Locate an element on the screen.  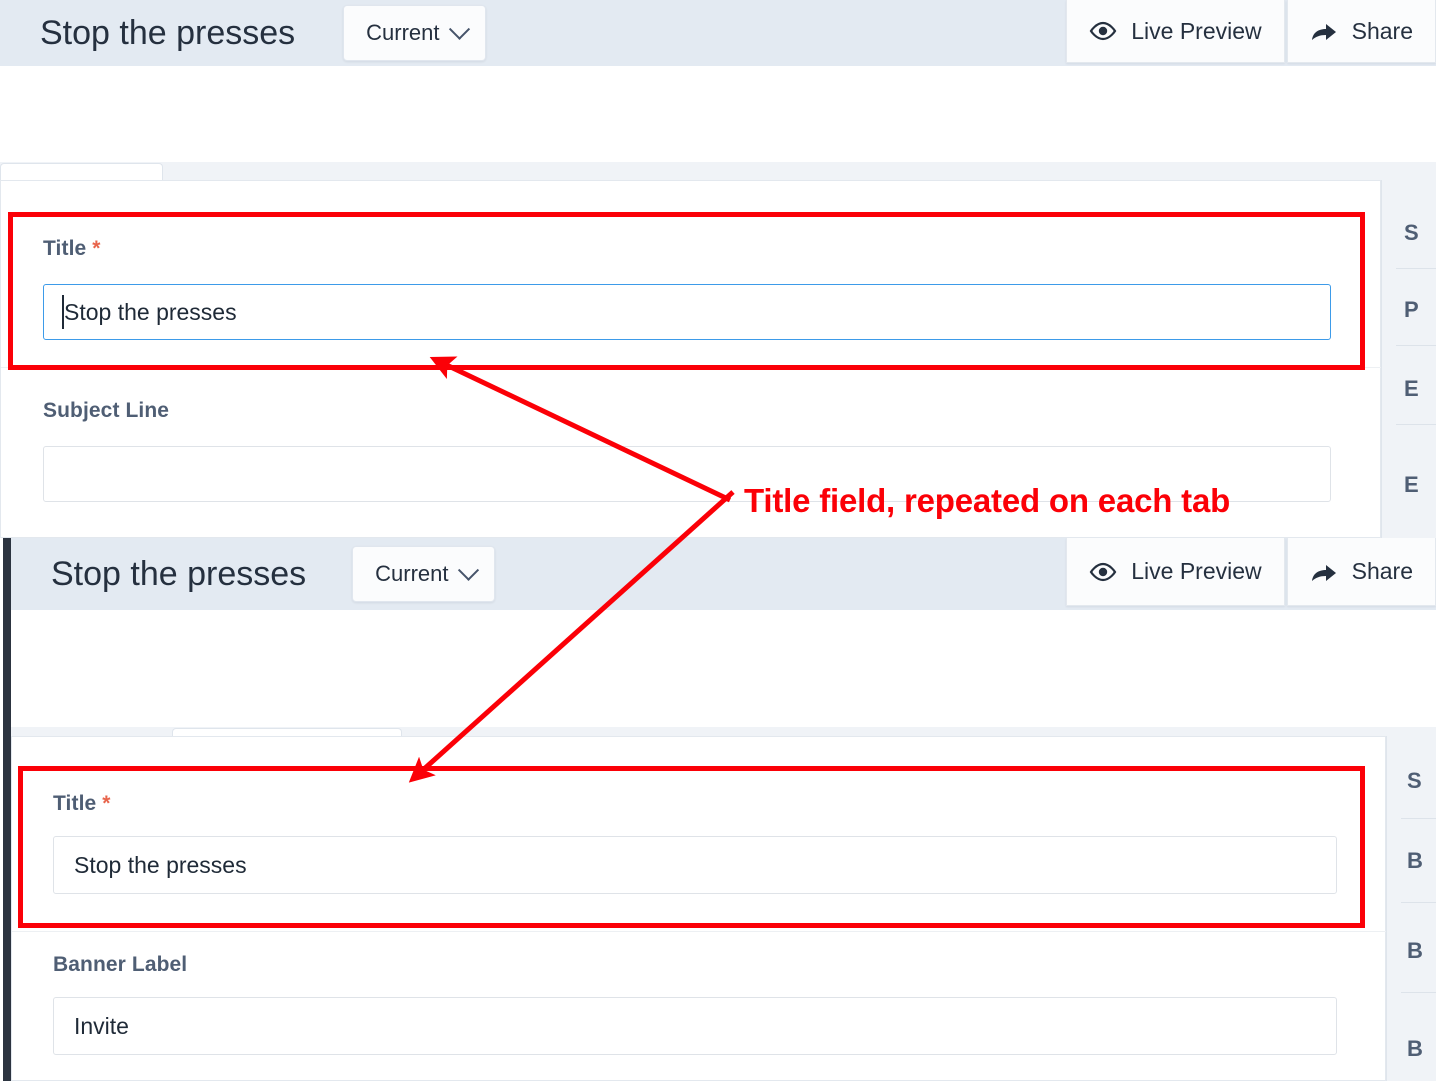
rail-item-1: P is located at coordinates (1411, 310).